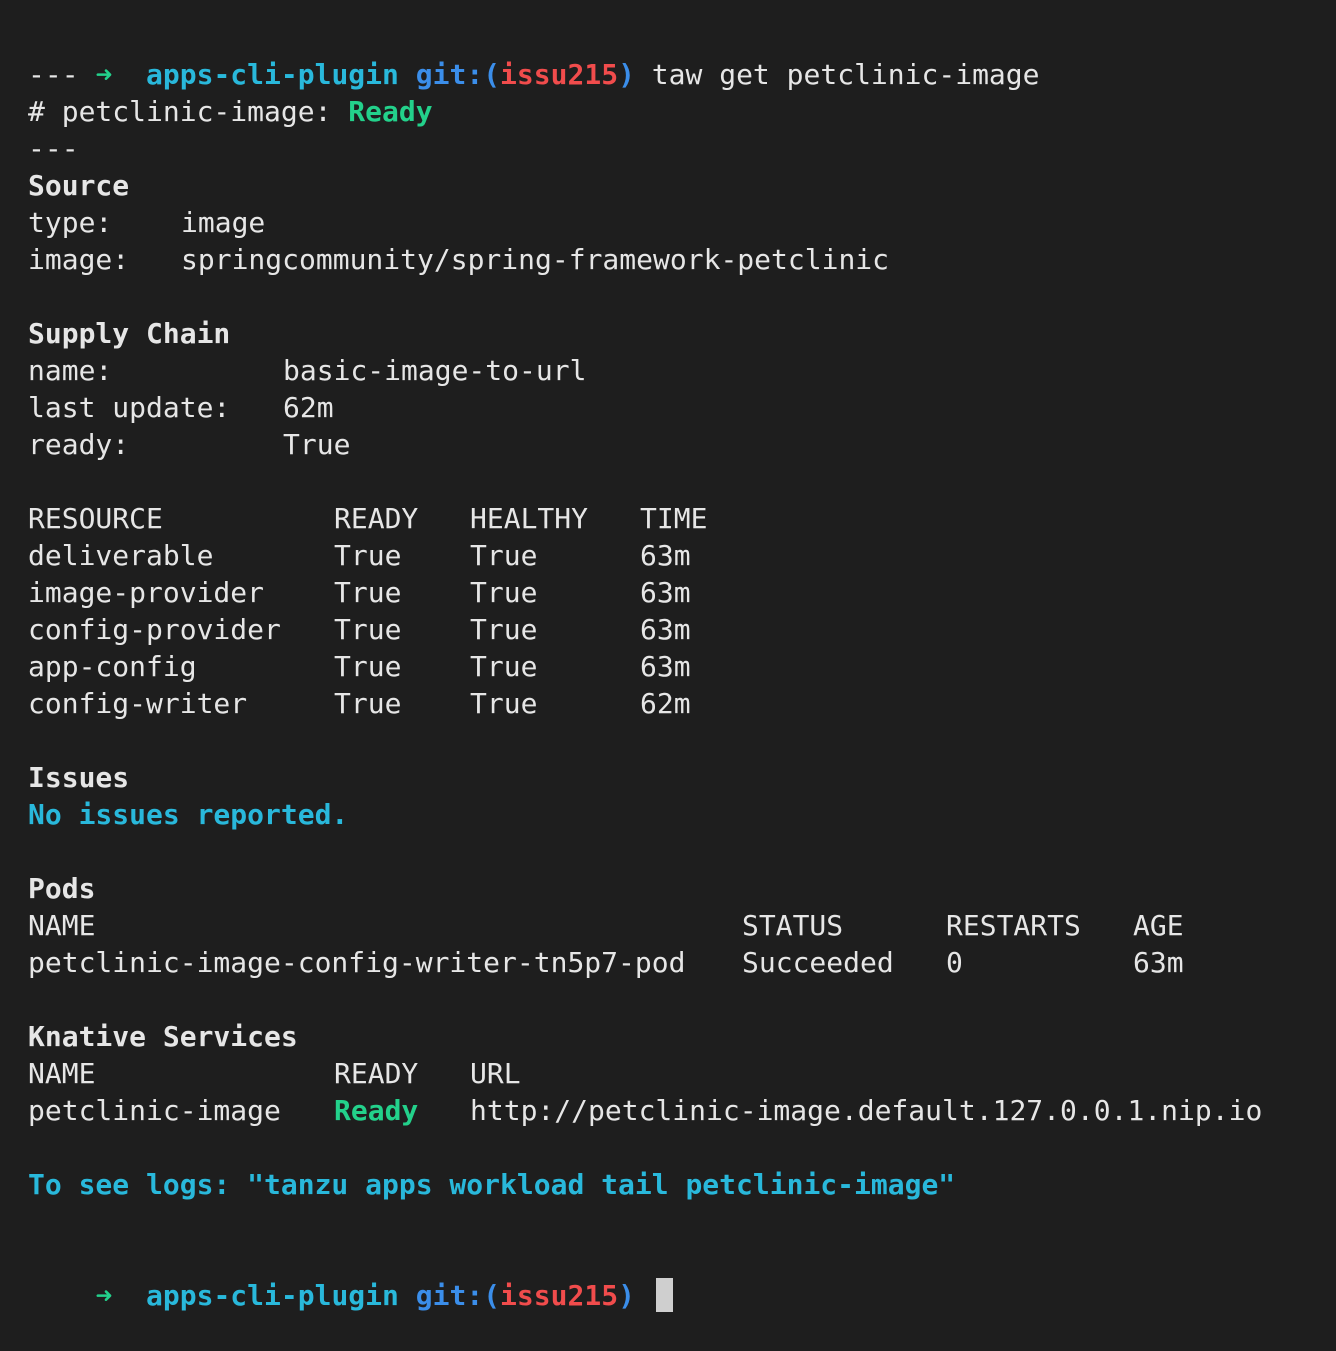 This screenshot has height=1351, width=1336. What do you see at coordinates (62, 1073) in the screenshot?
I see `knative-header-name: NAME` at bounding box center [62, 1073].